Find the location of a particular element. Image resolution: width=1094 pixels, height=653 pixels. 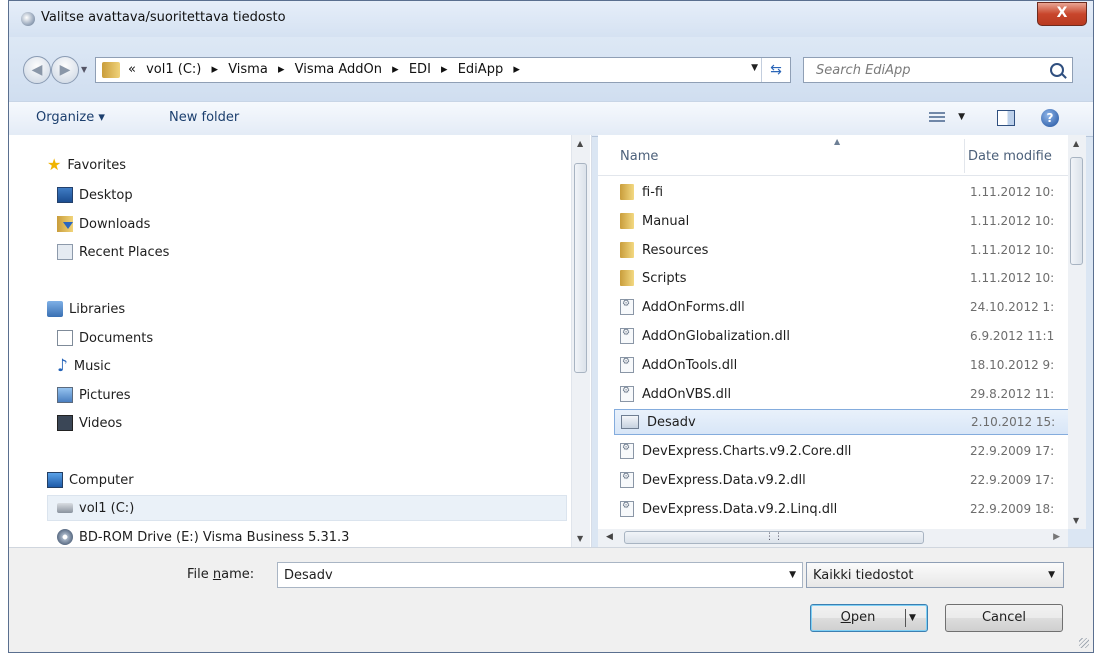

column-divider is located at coordinates (964, 156).